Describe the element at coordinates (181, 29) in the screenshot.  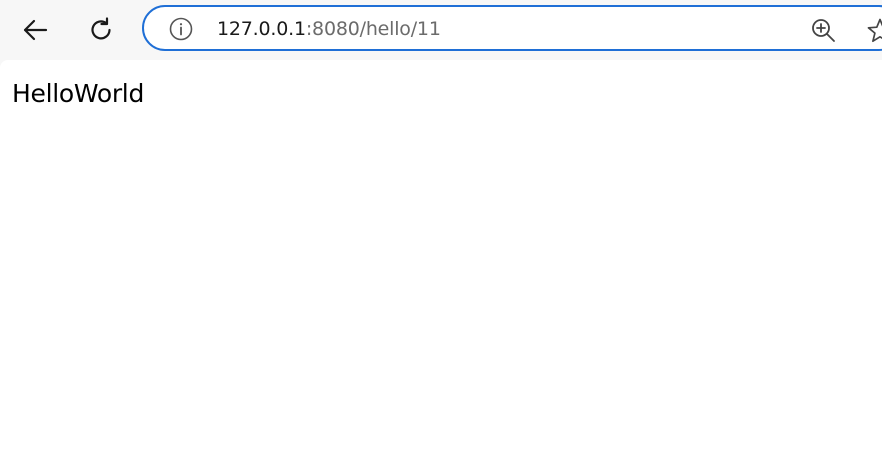
I see `info-icon` at that location.